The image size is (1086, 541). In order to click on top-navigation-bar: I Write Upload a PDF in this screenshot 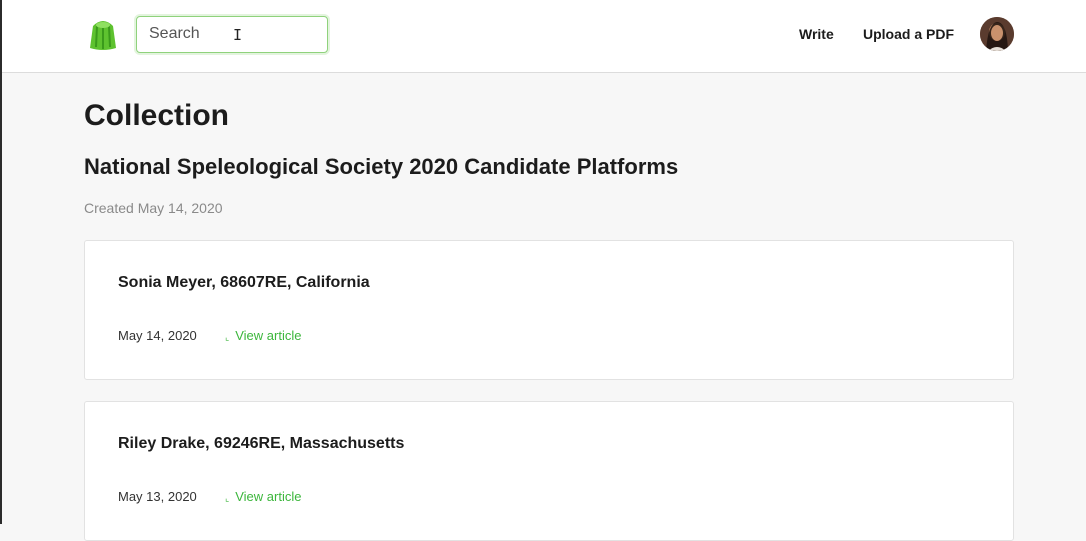, I will do `click(544, 36)`.